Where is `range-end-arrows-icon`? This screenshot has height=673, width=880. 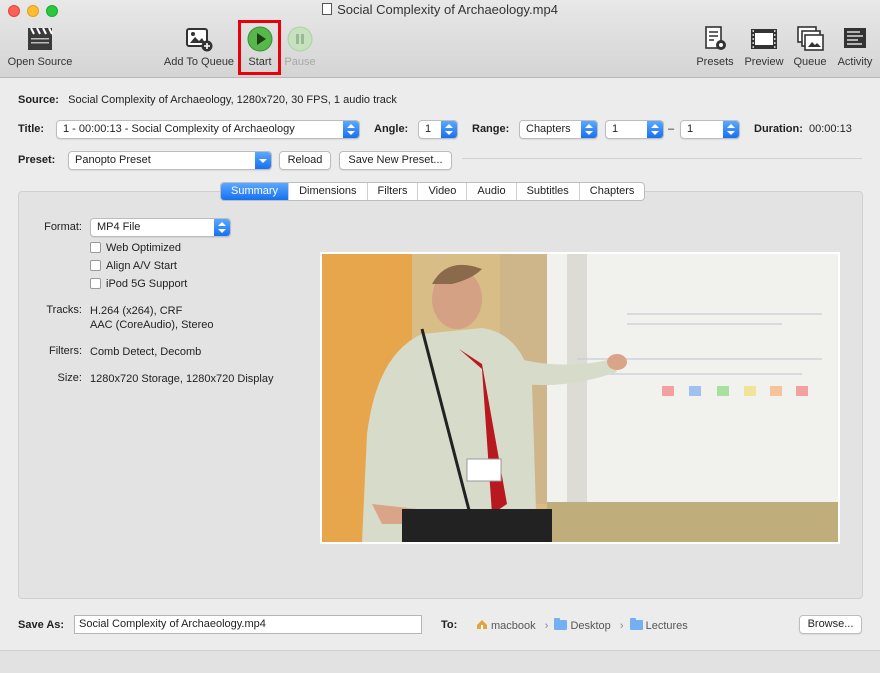
range-end-arrows-icon is located at coordinates (731, 129).